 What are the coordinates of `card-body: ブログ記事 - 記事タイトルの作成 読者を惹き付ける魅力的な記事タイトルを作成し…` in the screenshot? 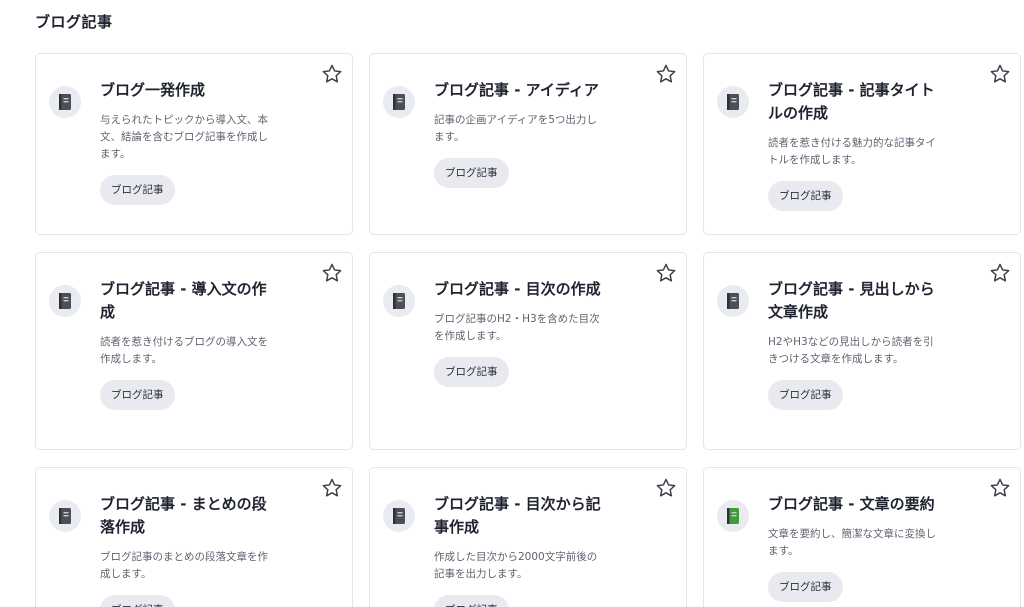 It's located at (853, 145).